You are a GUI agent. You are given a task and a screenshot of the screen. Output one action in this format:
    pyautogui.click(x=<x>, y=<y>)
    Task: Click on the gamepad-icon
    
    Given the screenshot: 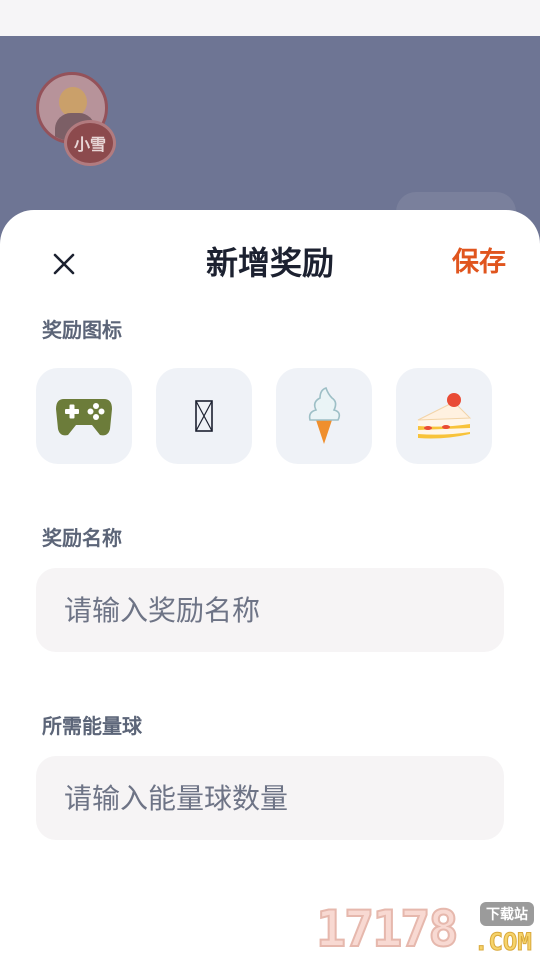 What is the action you would take?
    pyautogui.click(x=84, y=417)
    